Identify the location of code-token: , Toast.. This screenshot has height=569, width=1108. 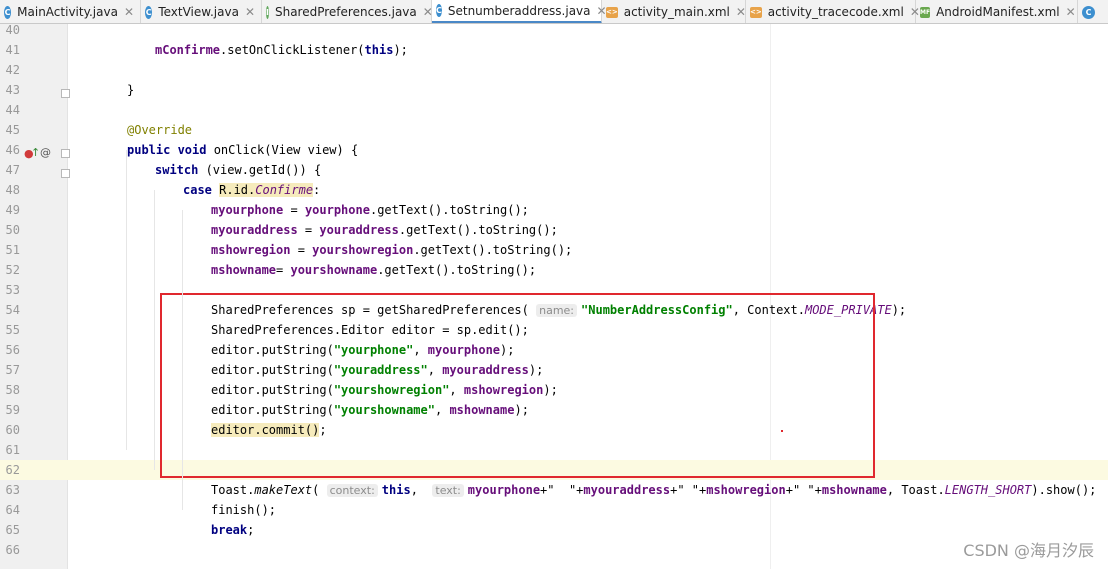
(915, 490).